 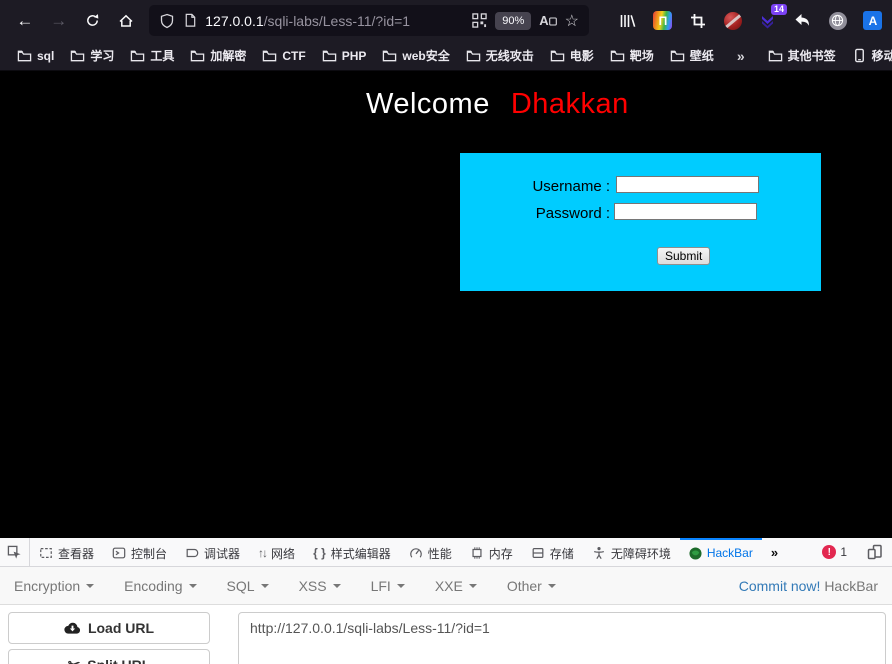 I want to click on undo-closed-tab-button, so click(x=803, y=21).